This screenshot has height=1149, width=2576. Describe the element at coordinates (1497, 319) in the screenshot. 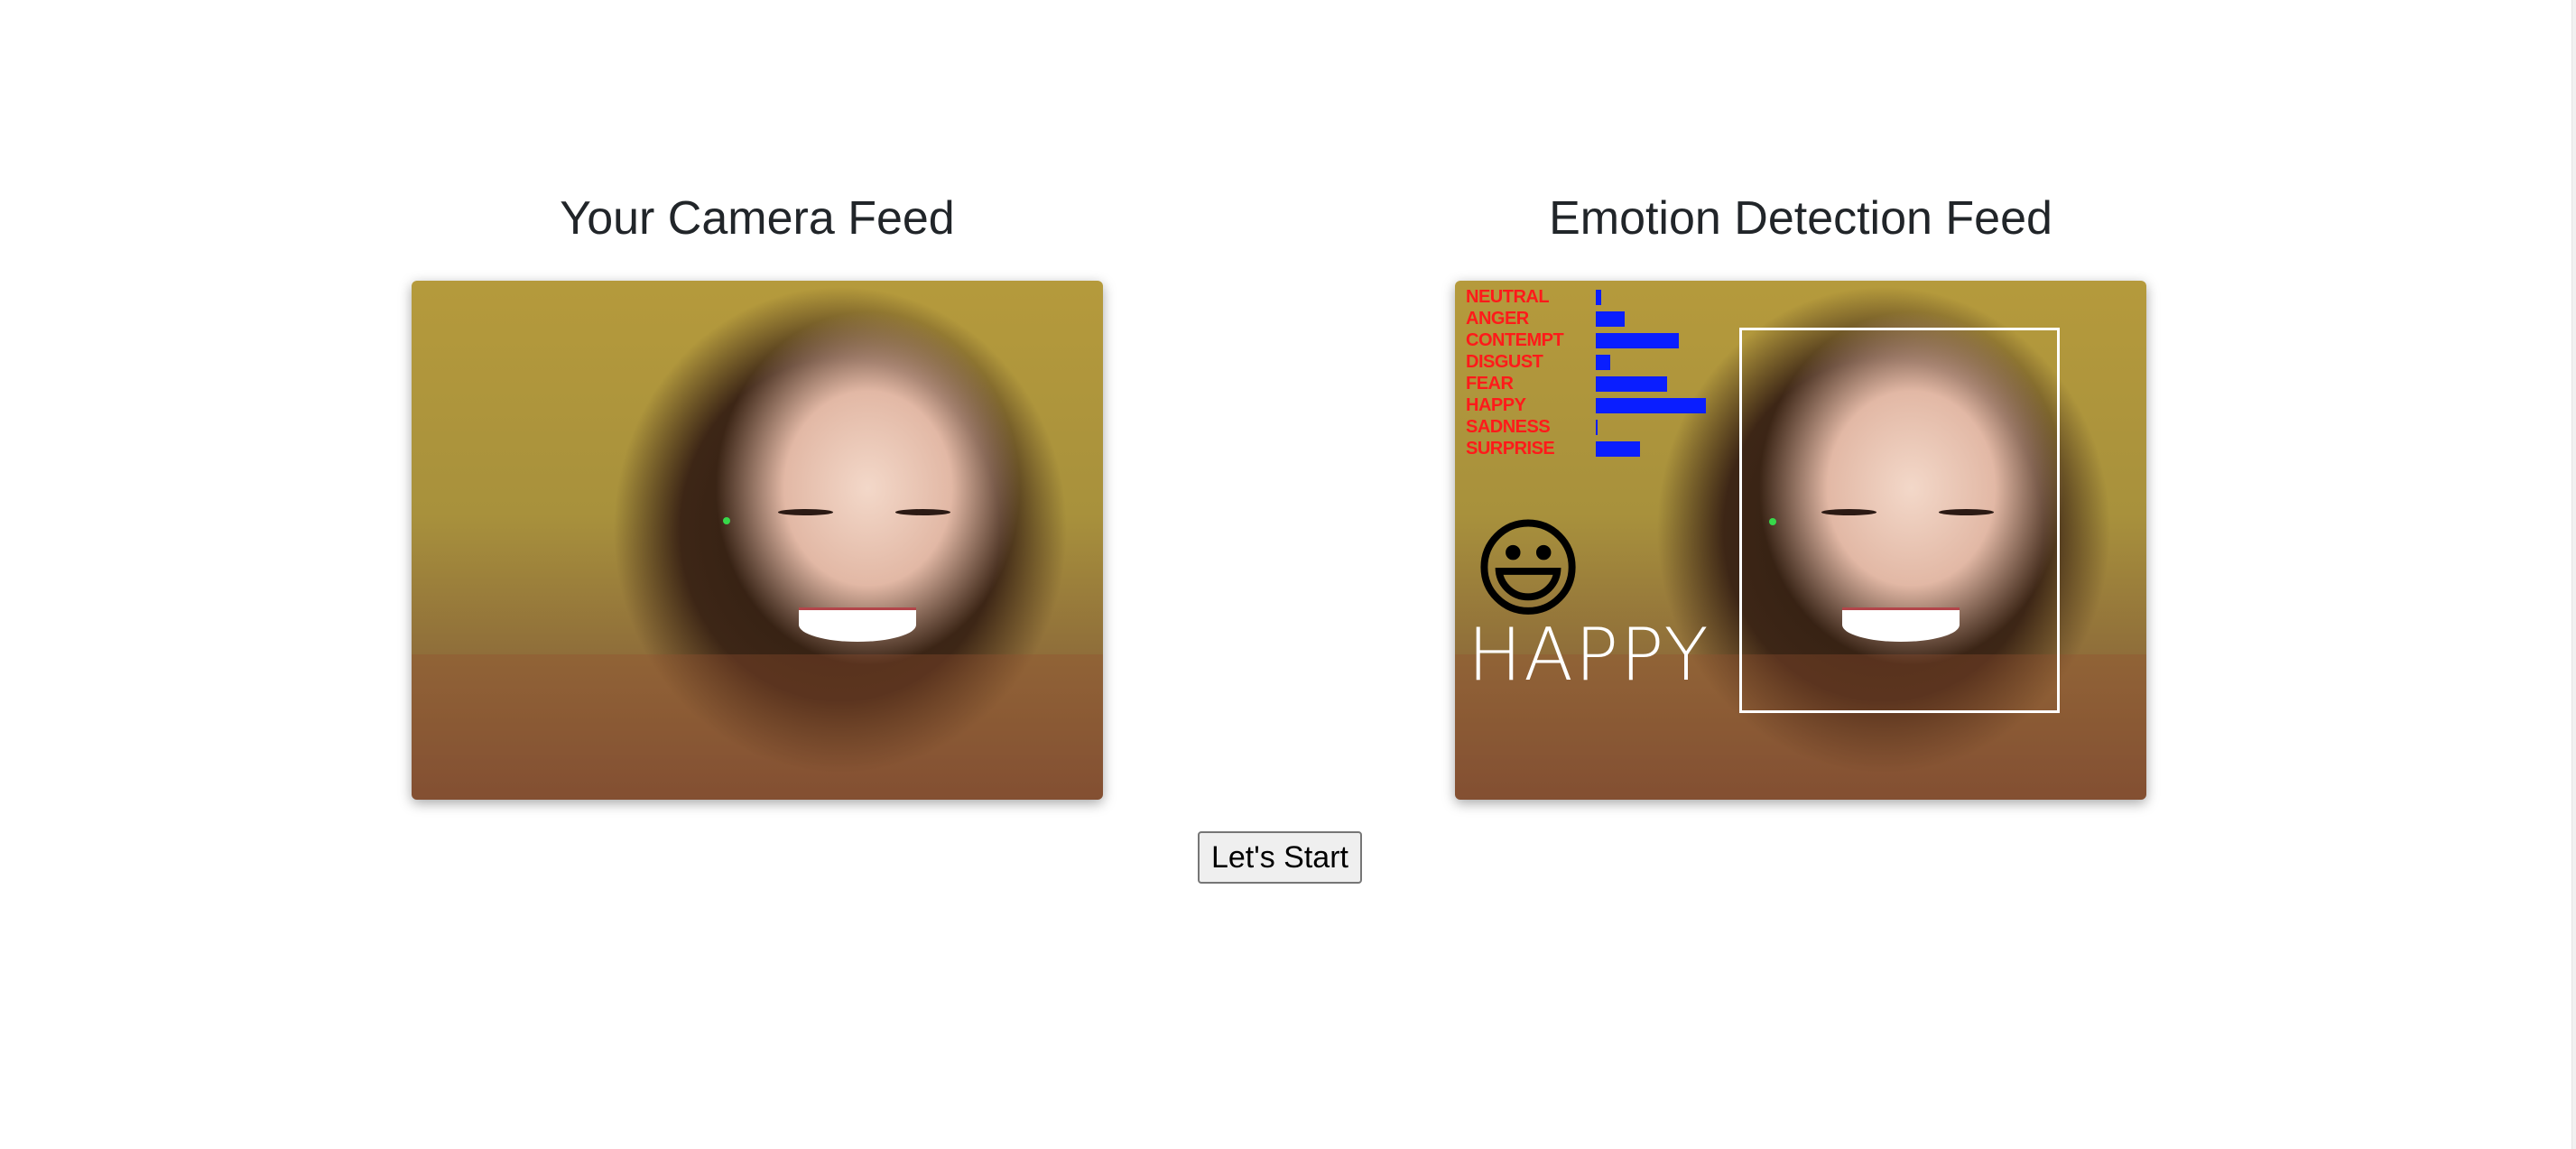

I see `emotion-label-anger: ANGER` at that location.